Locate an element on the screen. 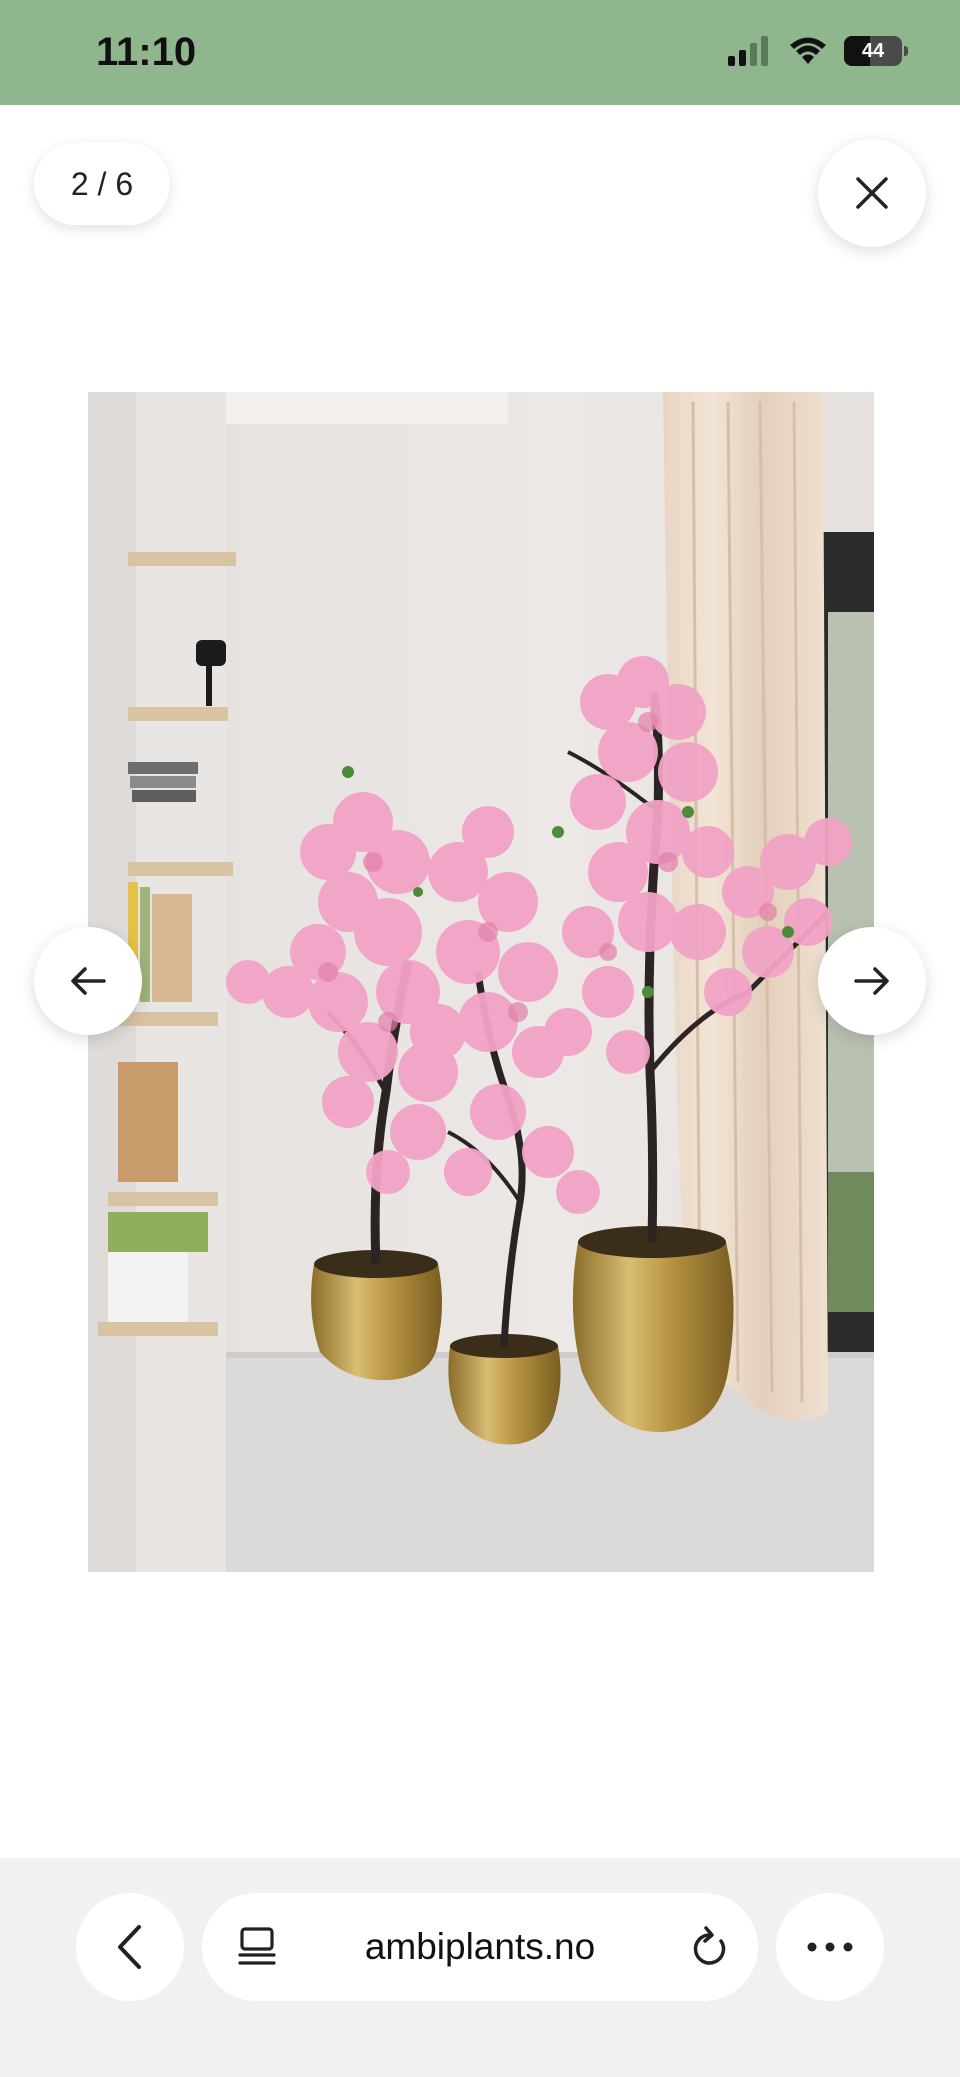  close-icon is located at coordinates (872, 193).